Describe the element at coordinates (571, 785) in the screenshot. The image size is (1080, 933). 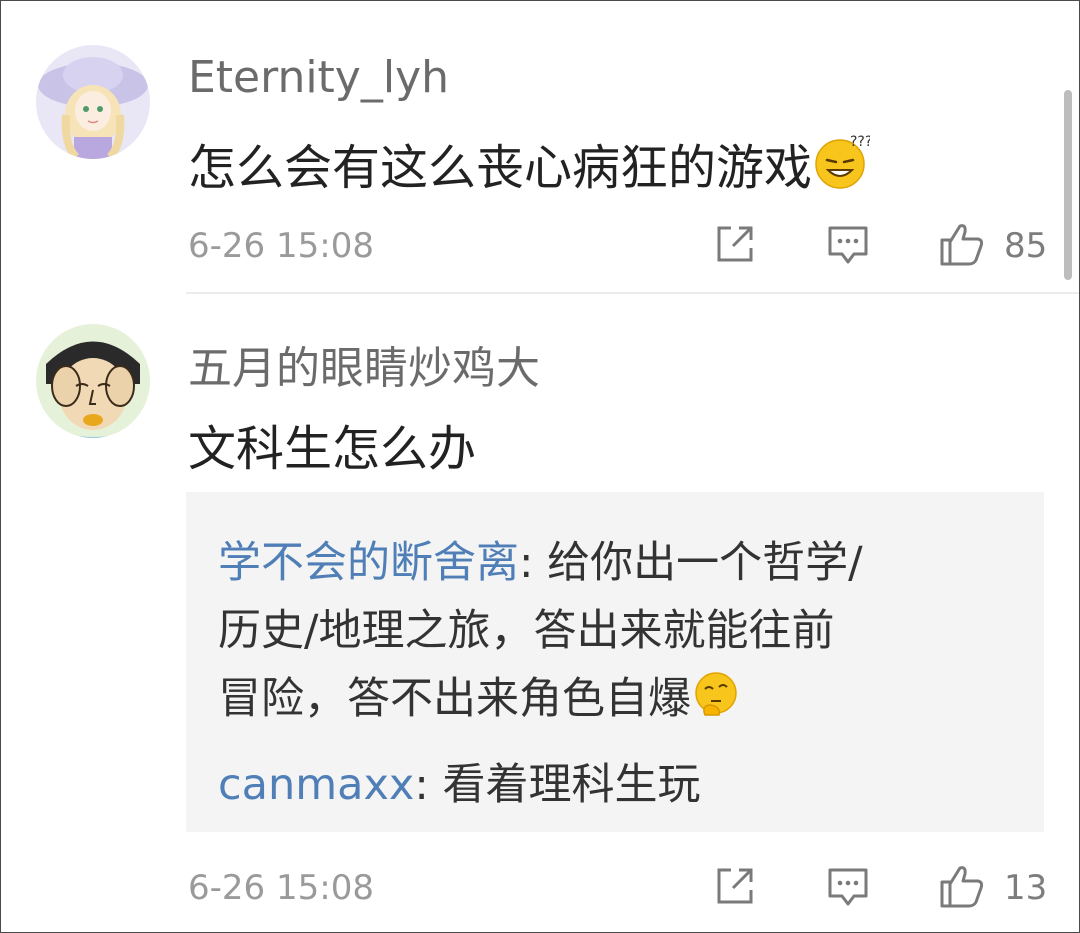
I see `reply-text-line: 看着理科生玩` at that location.